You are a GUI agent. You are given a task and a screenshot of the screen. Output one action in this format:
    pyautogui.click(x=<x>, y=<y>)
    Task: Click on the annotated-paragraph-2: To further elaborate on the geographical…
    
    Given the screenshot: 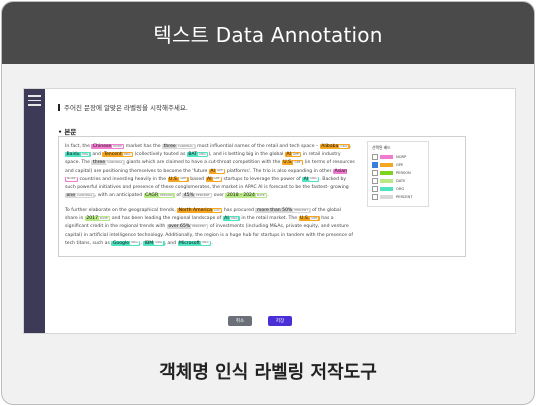 What is the action you would take?
    pyautogui.click(x=209, y=226)
    